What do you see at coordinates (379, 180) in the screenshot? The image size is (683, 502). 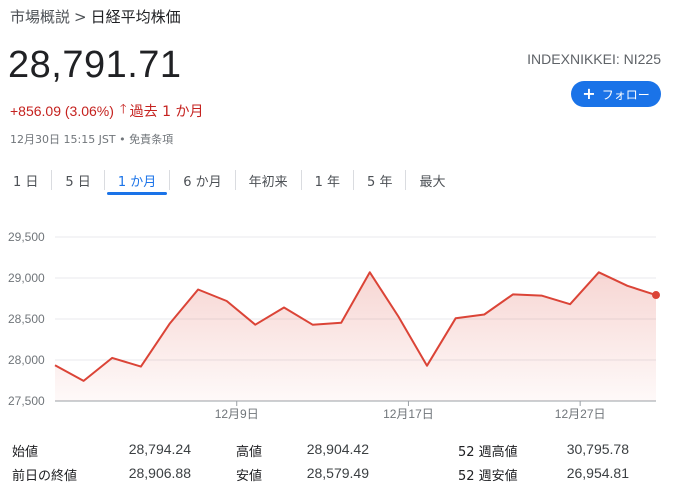 I see `tab-range-6: 5 年` at bounding box center [379, 180].